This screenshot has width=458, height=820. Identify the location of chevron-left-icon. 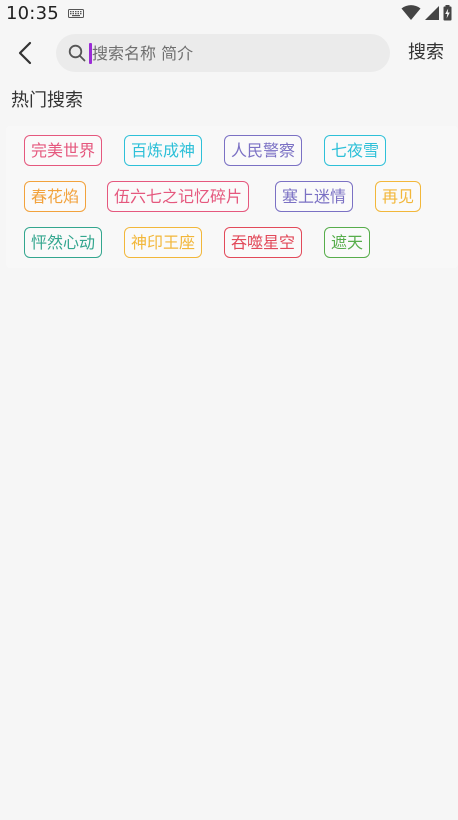
(25, 53).